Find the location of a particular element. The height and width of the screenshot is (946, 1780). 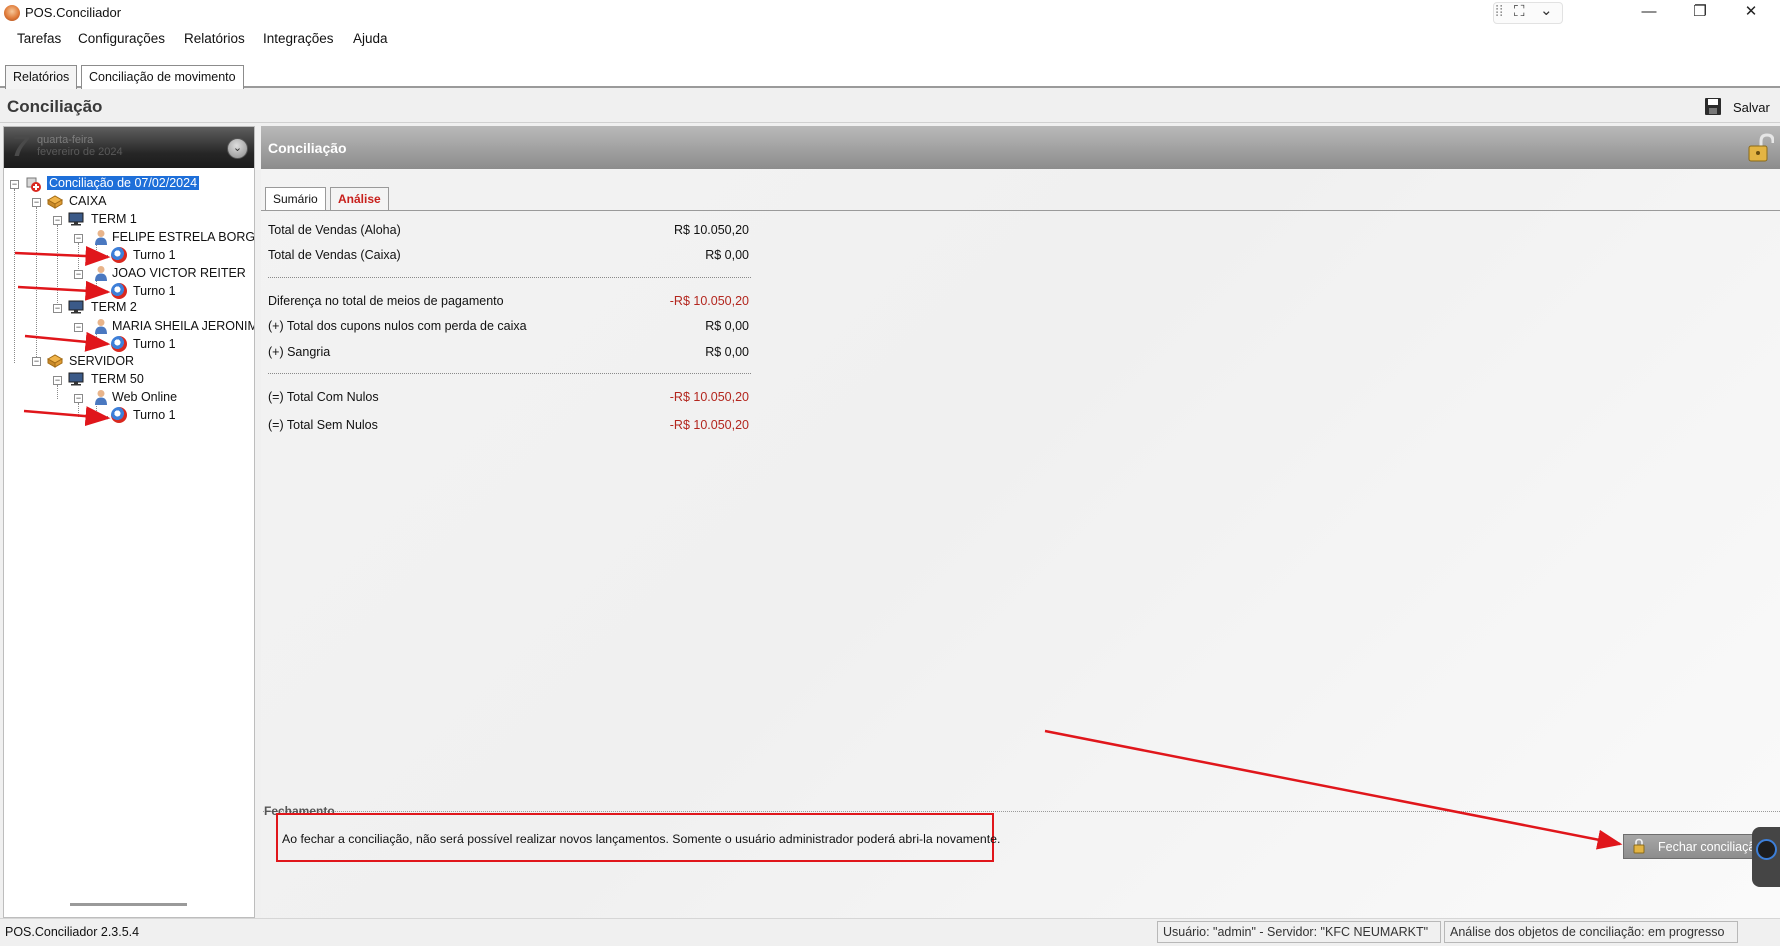

page-title: Conciliação is located at coordinates (55, 106).